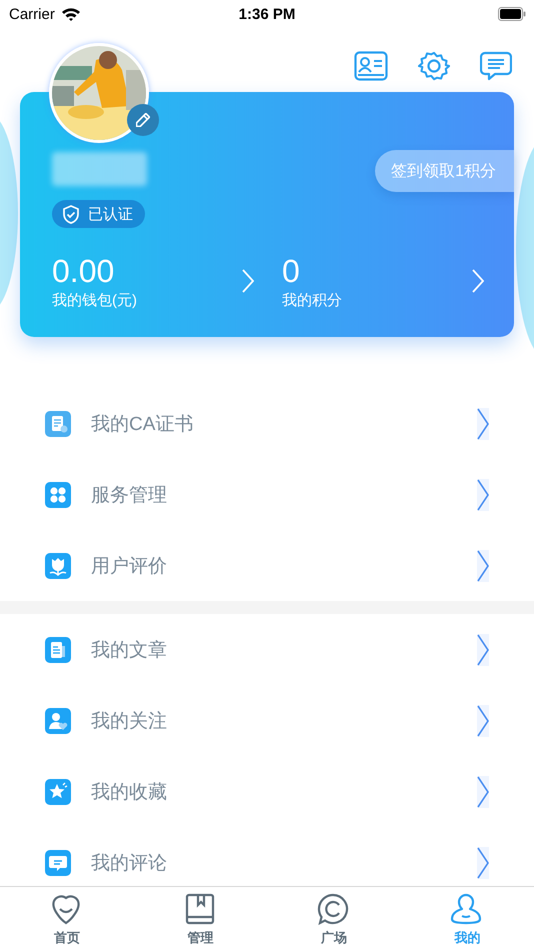  I want to click on carrier-name: Carrier, so click(32, 14).